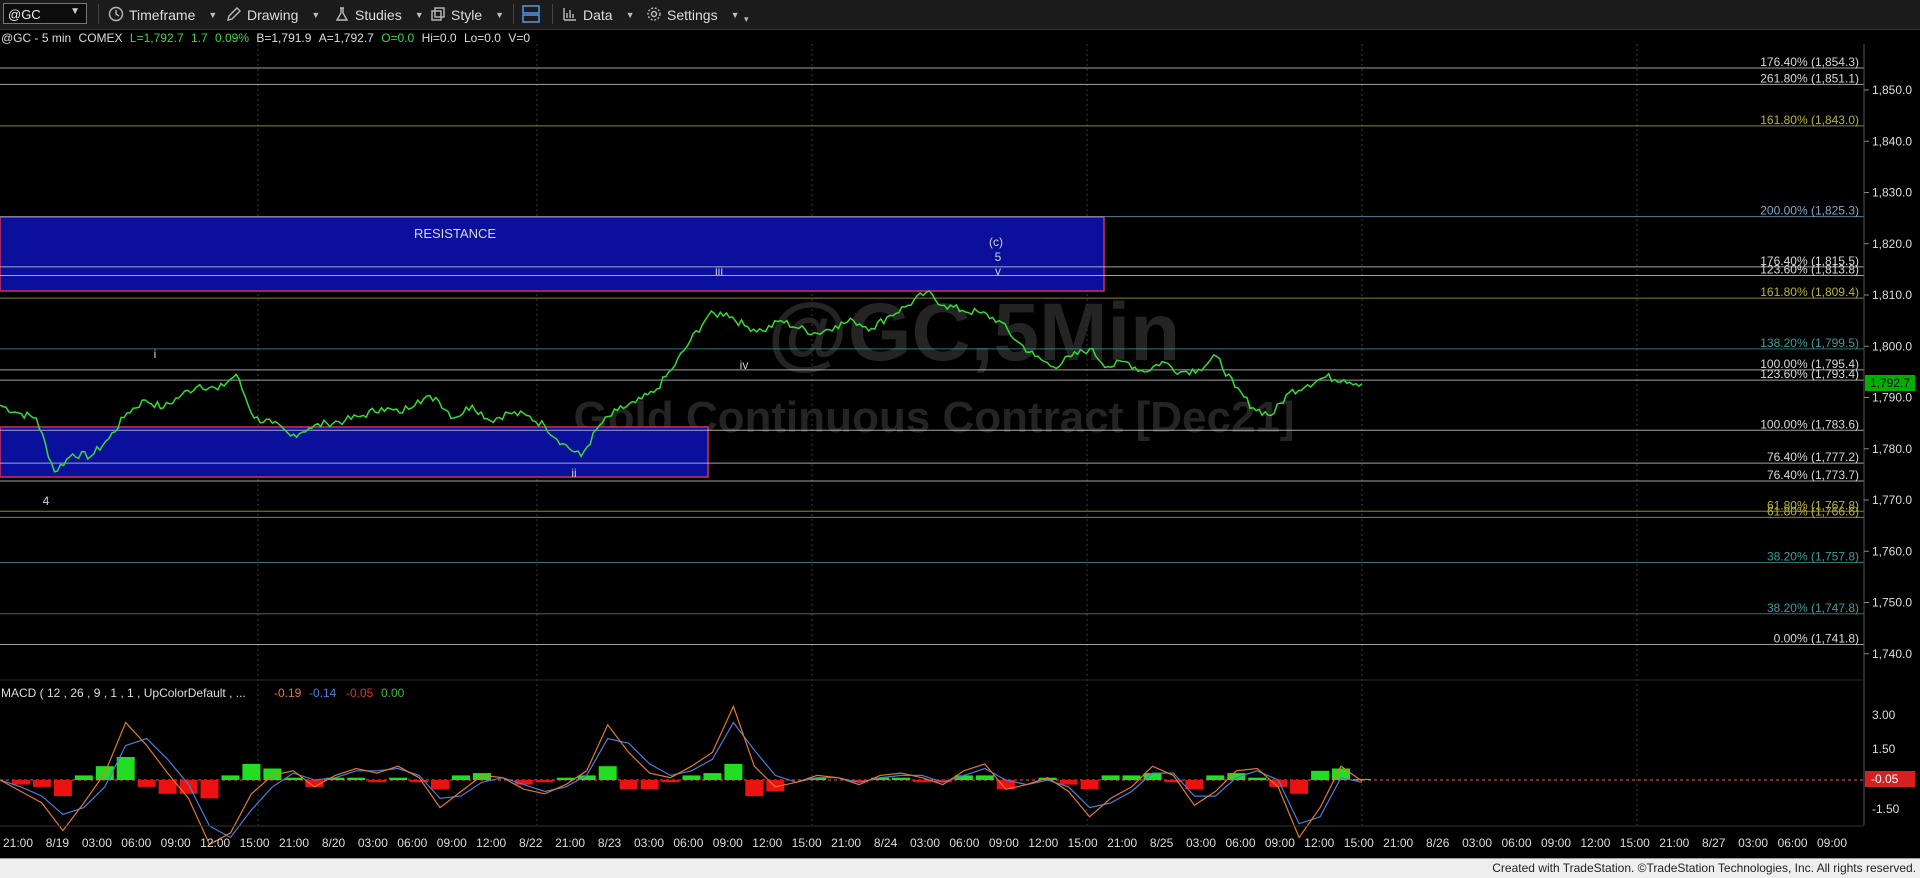  What do you see at coordinates (438, 15) in the screenshot?
I see `style-icon` at bounding box center [438, 15].